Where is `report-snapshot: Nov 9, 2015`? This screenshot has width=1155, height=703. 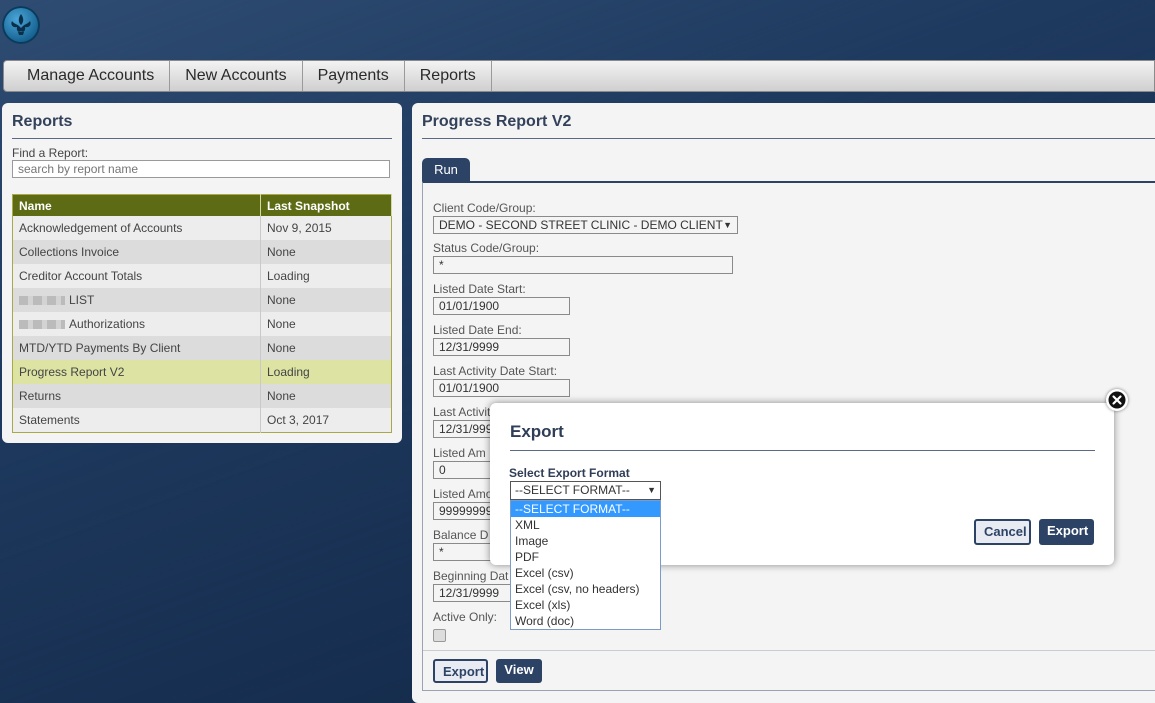 report-snapshot: Nov 9, 2015 is located at coordinates (326, 228).